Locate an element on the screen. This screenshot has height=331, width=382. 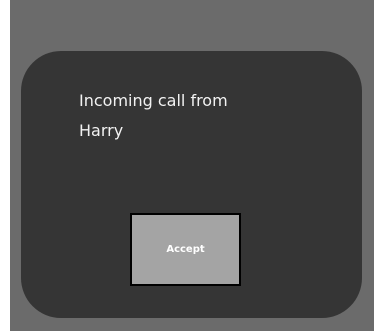
incoming-call-label: Incoming call from is located at coordinates (153, 100).